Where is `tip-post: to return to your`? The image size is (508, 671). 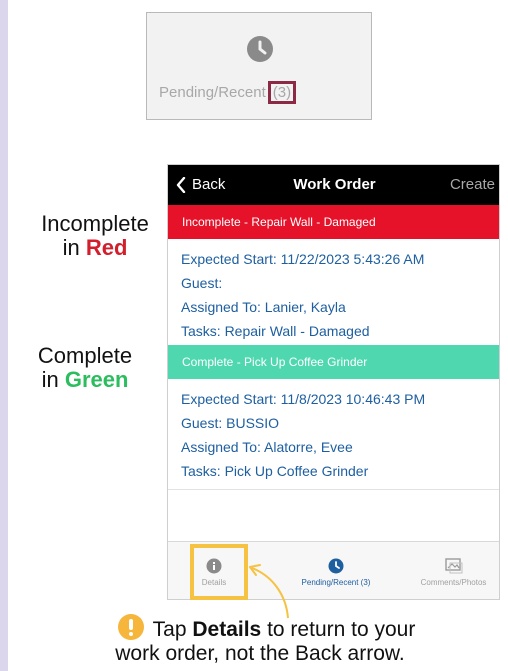
tip-post: to return to your is located at coordinates (338, 629).